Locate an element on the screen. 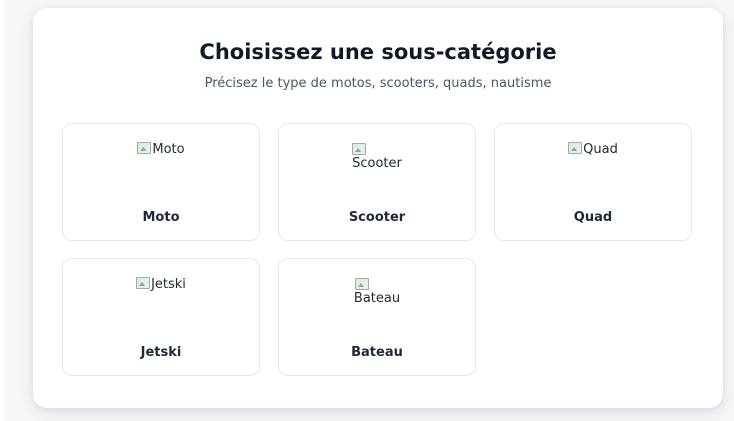 The width and height of the screenshot is (734, 421). category-image-alt: Jetski is located at coordinates (168, 284).